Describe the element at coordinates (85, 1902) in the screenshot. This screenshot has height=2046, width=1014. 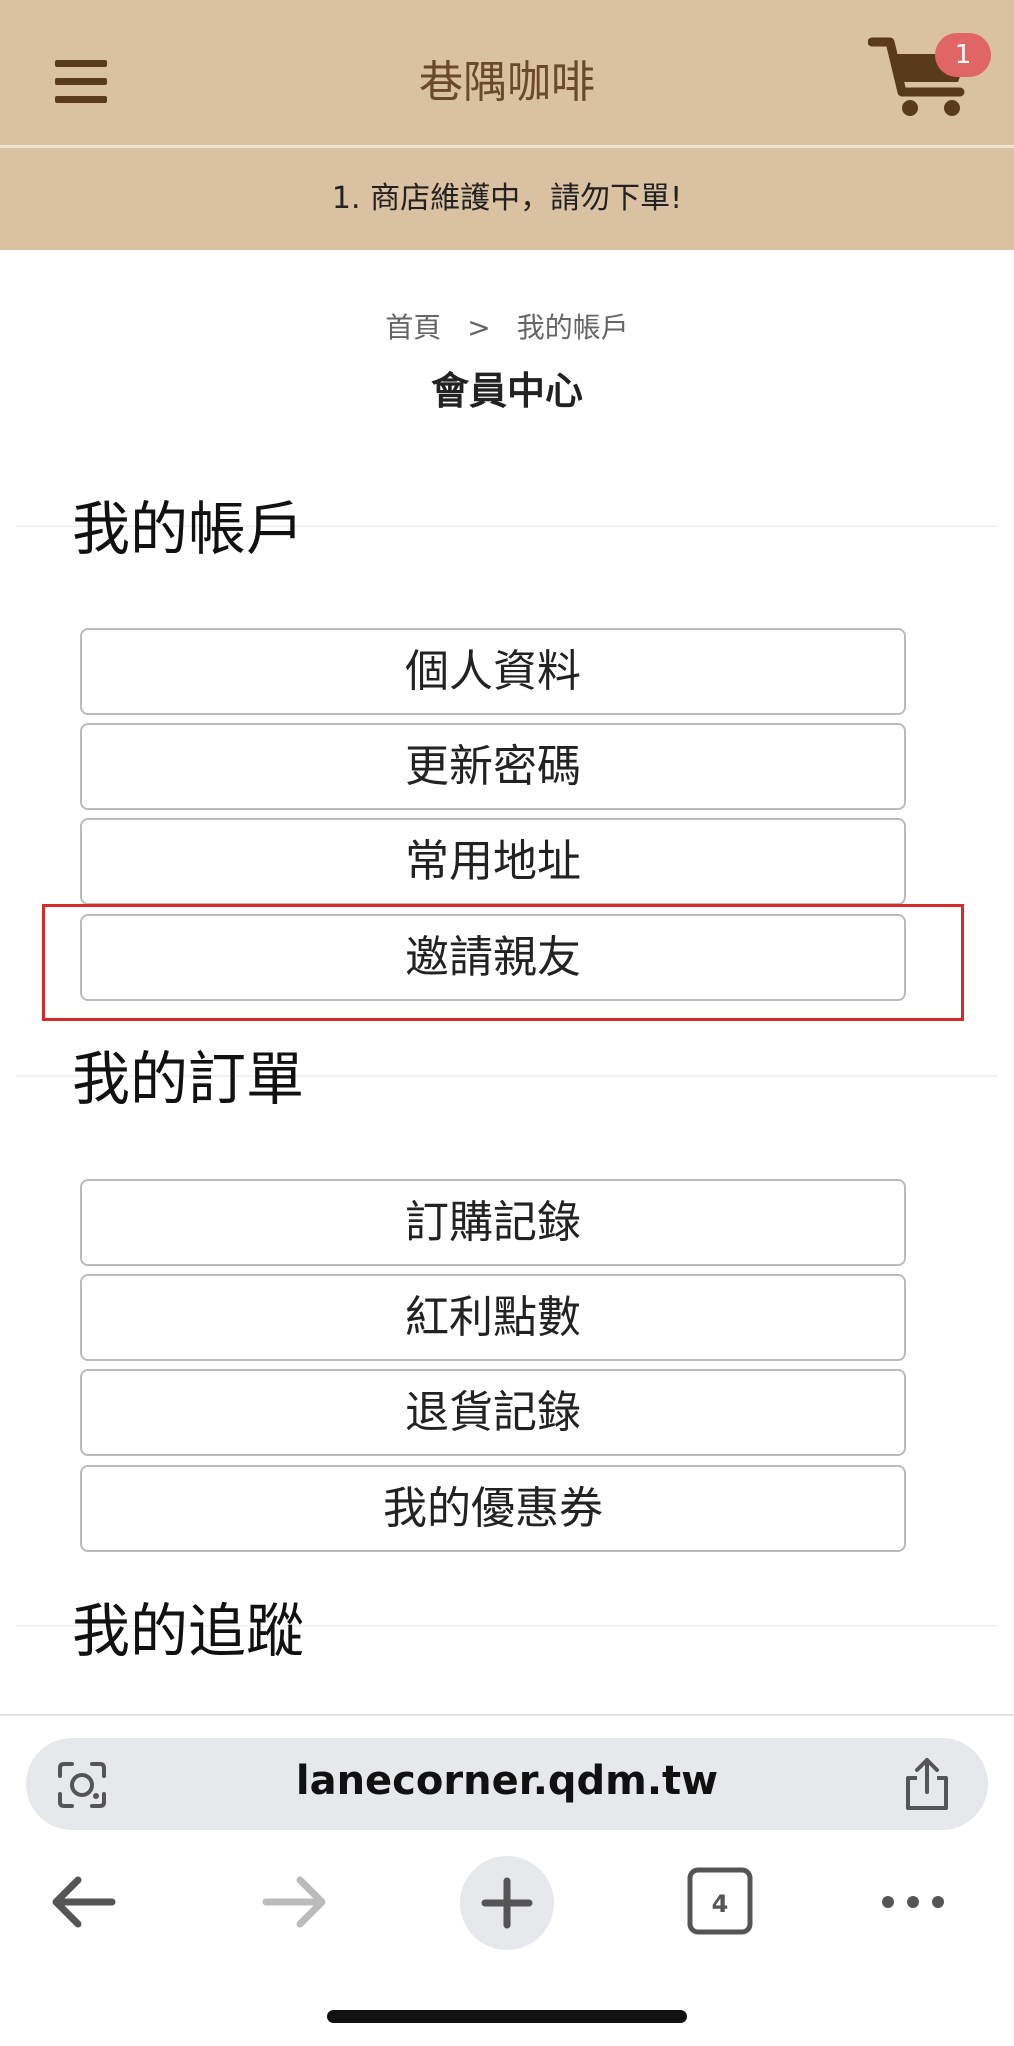
I see `back-arrow-icon` at that location.